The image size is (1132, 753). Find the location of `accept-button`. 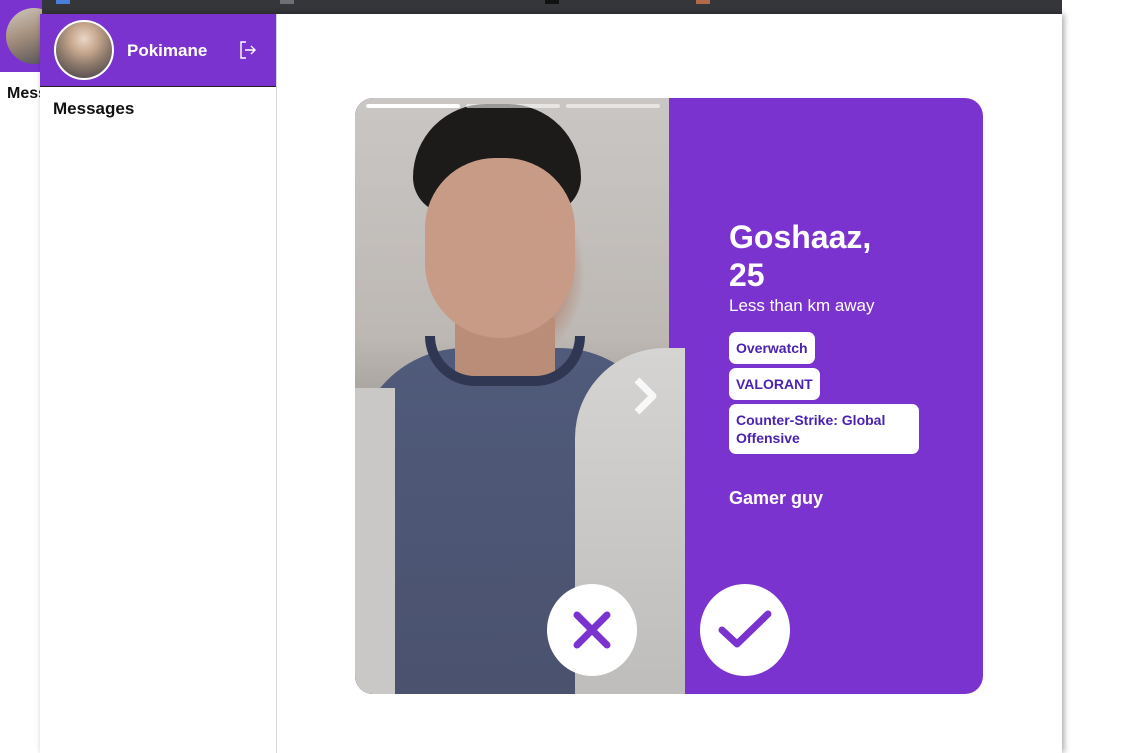

accept-button is located at coordinates (745, 630).